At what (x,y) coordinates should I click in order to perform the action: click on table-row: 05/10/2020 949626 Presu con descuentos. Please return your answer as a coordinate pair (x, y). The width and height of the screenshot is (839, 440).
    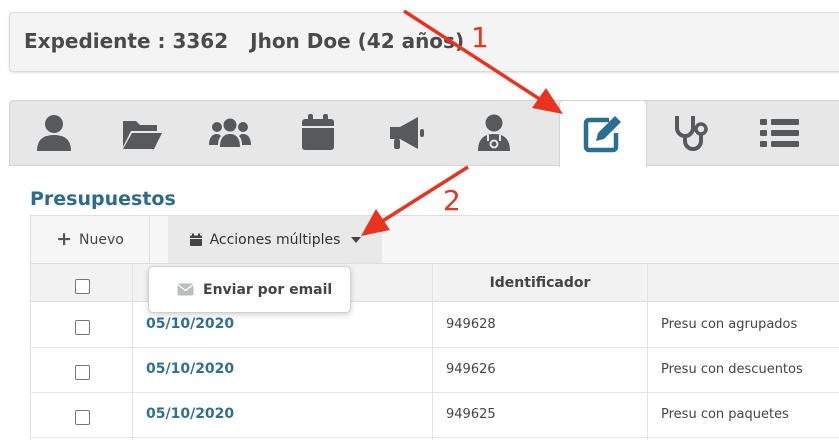
    Looking at the image, I should click on (435, 370).